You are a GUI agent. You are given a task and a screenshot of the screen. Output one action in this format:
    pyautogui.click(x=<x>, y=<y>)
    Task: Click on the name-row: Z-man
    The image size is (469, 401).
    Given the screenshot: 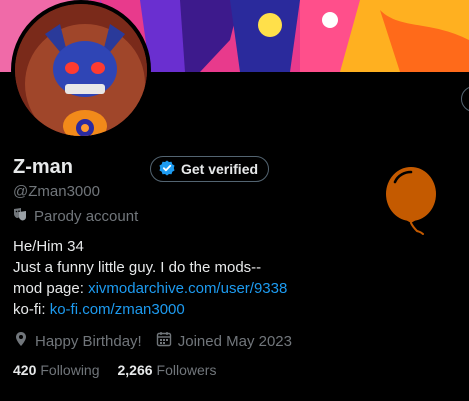 What is the action you would take?
    pyautogui.click(x=43, y=167)
    